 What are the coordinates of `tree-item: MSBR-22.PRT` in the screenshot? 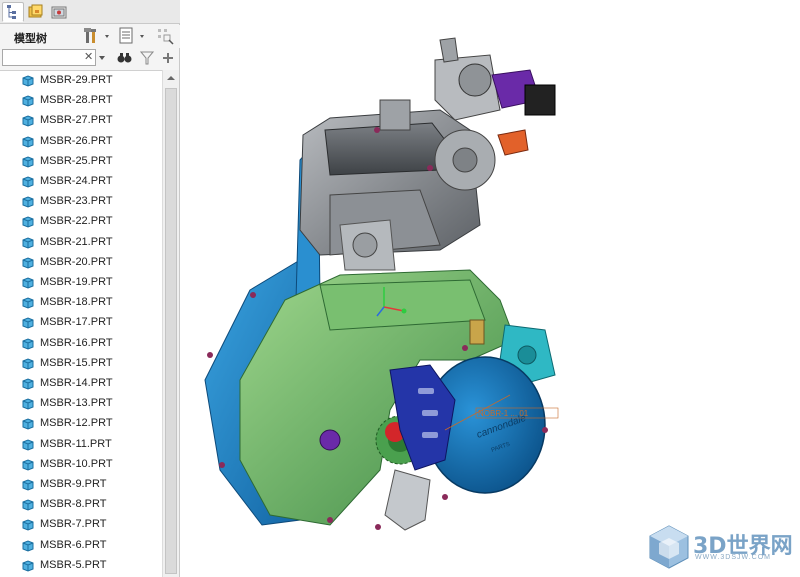 It's located at (91, 222).